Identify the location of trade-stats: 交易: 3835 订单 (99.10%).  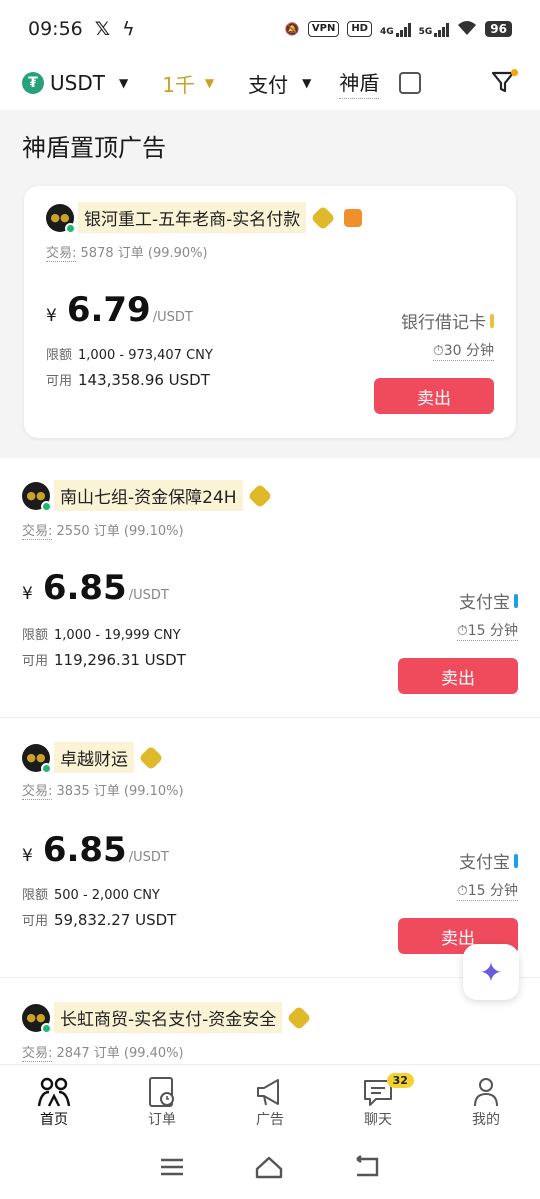
(103, 790).